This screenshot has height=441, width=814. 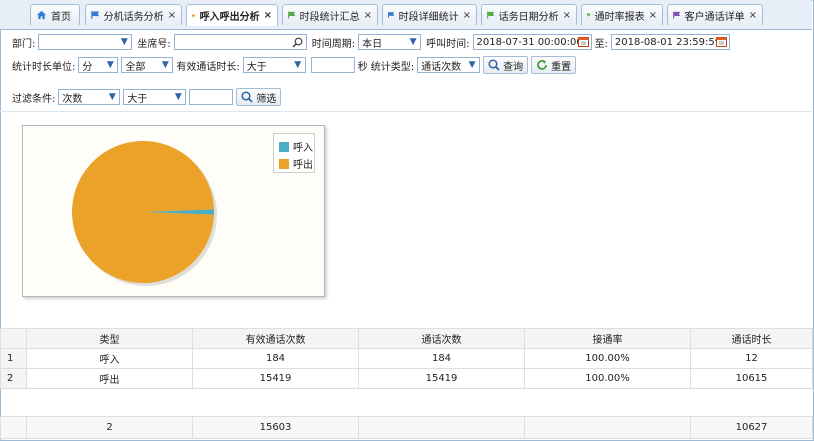 What do you see at coordinates (13, 378) in the screenshot?
I see `row-number: 2` at bounding box center [13, 378].